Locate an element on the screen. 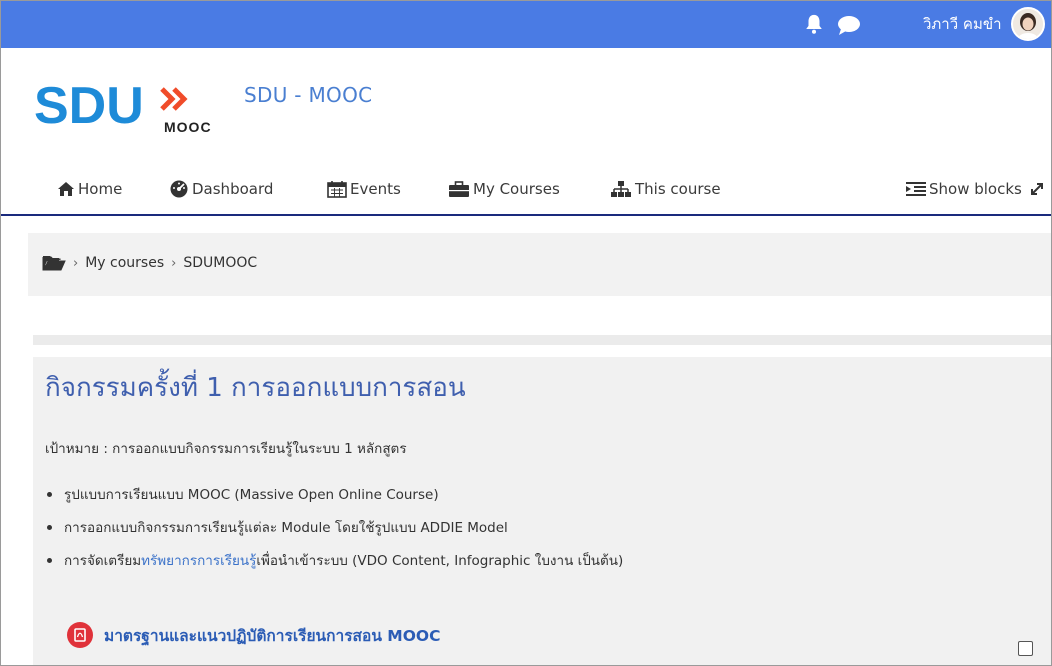  pdf-icon is located at coordinates (80, 635).